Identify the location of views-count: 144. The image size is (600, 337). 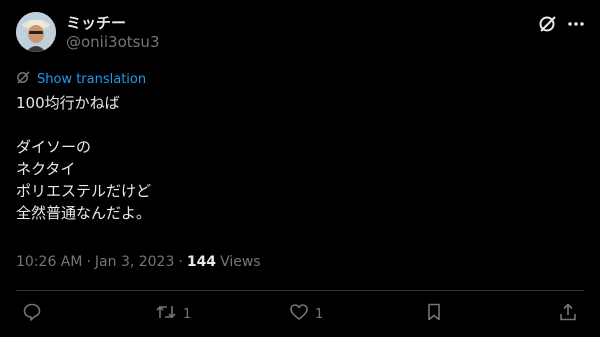
(201, 262).